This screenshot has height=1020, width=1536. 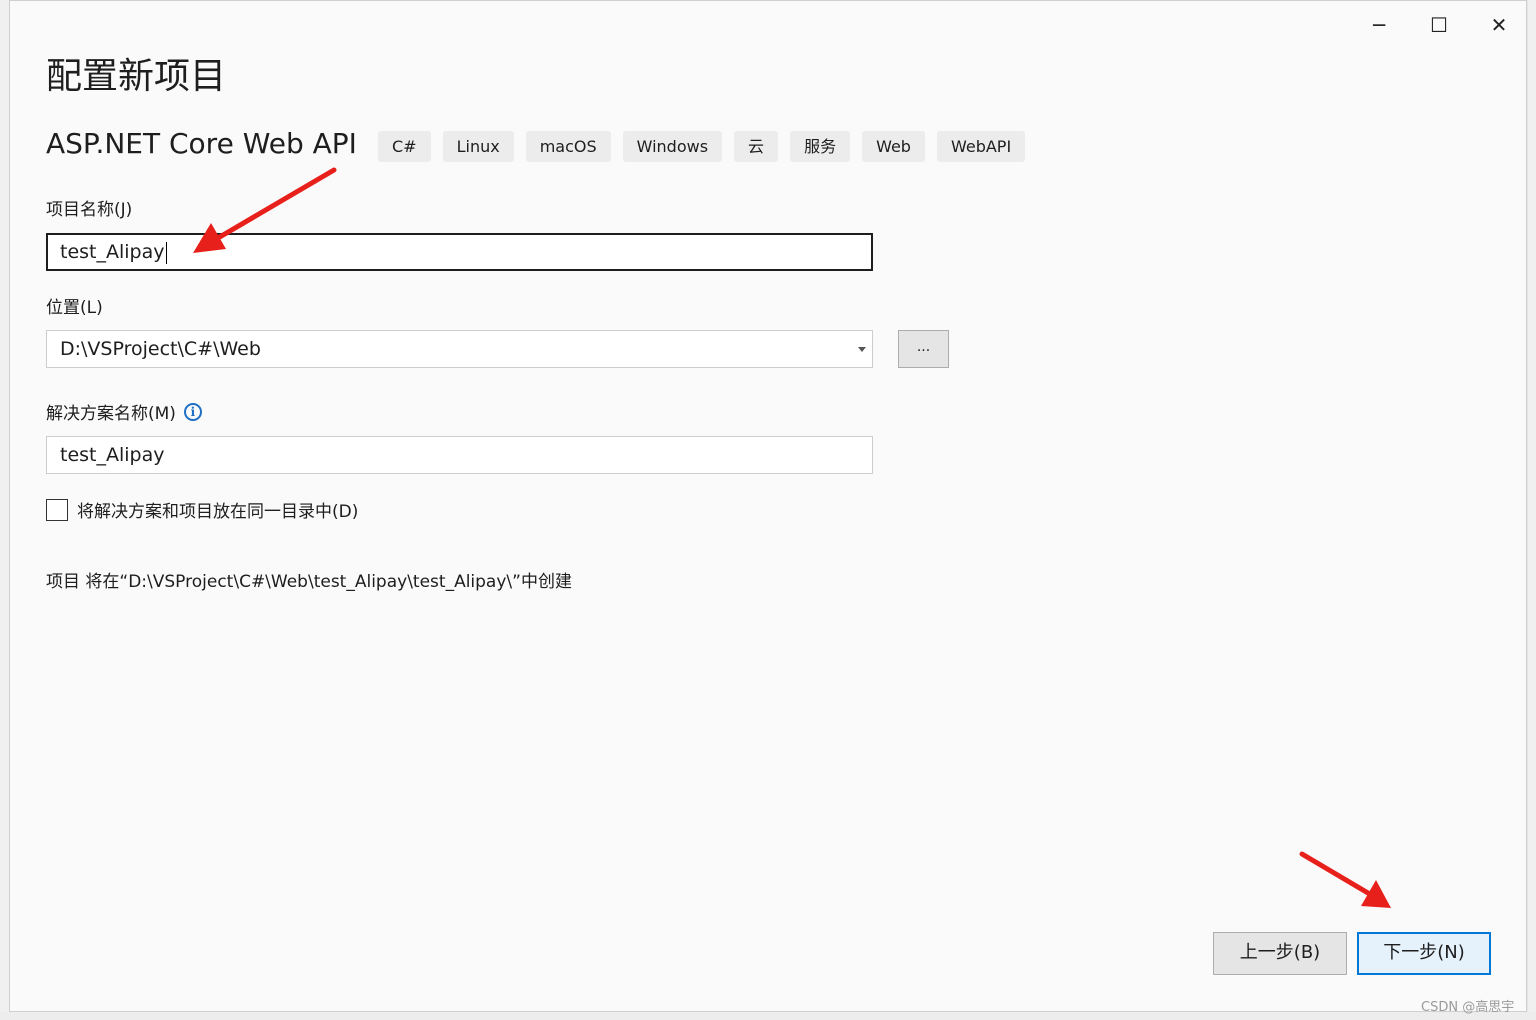 What do you see at coordinates (74, 308) in the screenshot?
I see `location-label: 位置(L)` at bounding box center [74, 308].